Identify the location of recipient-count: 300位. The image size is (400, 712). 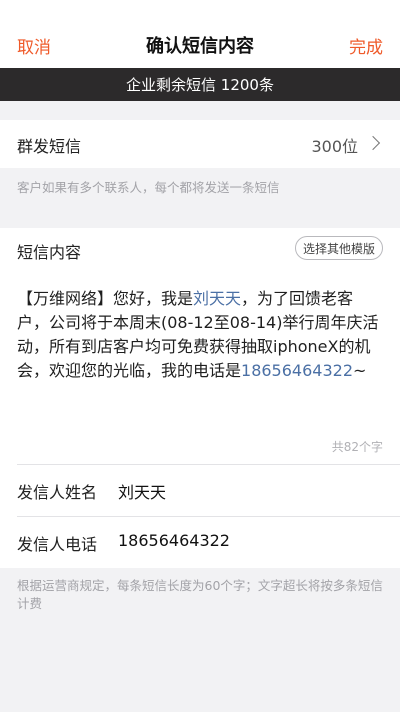
(334, 146).